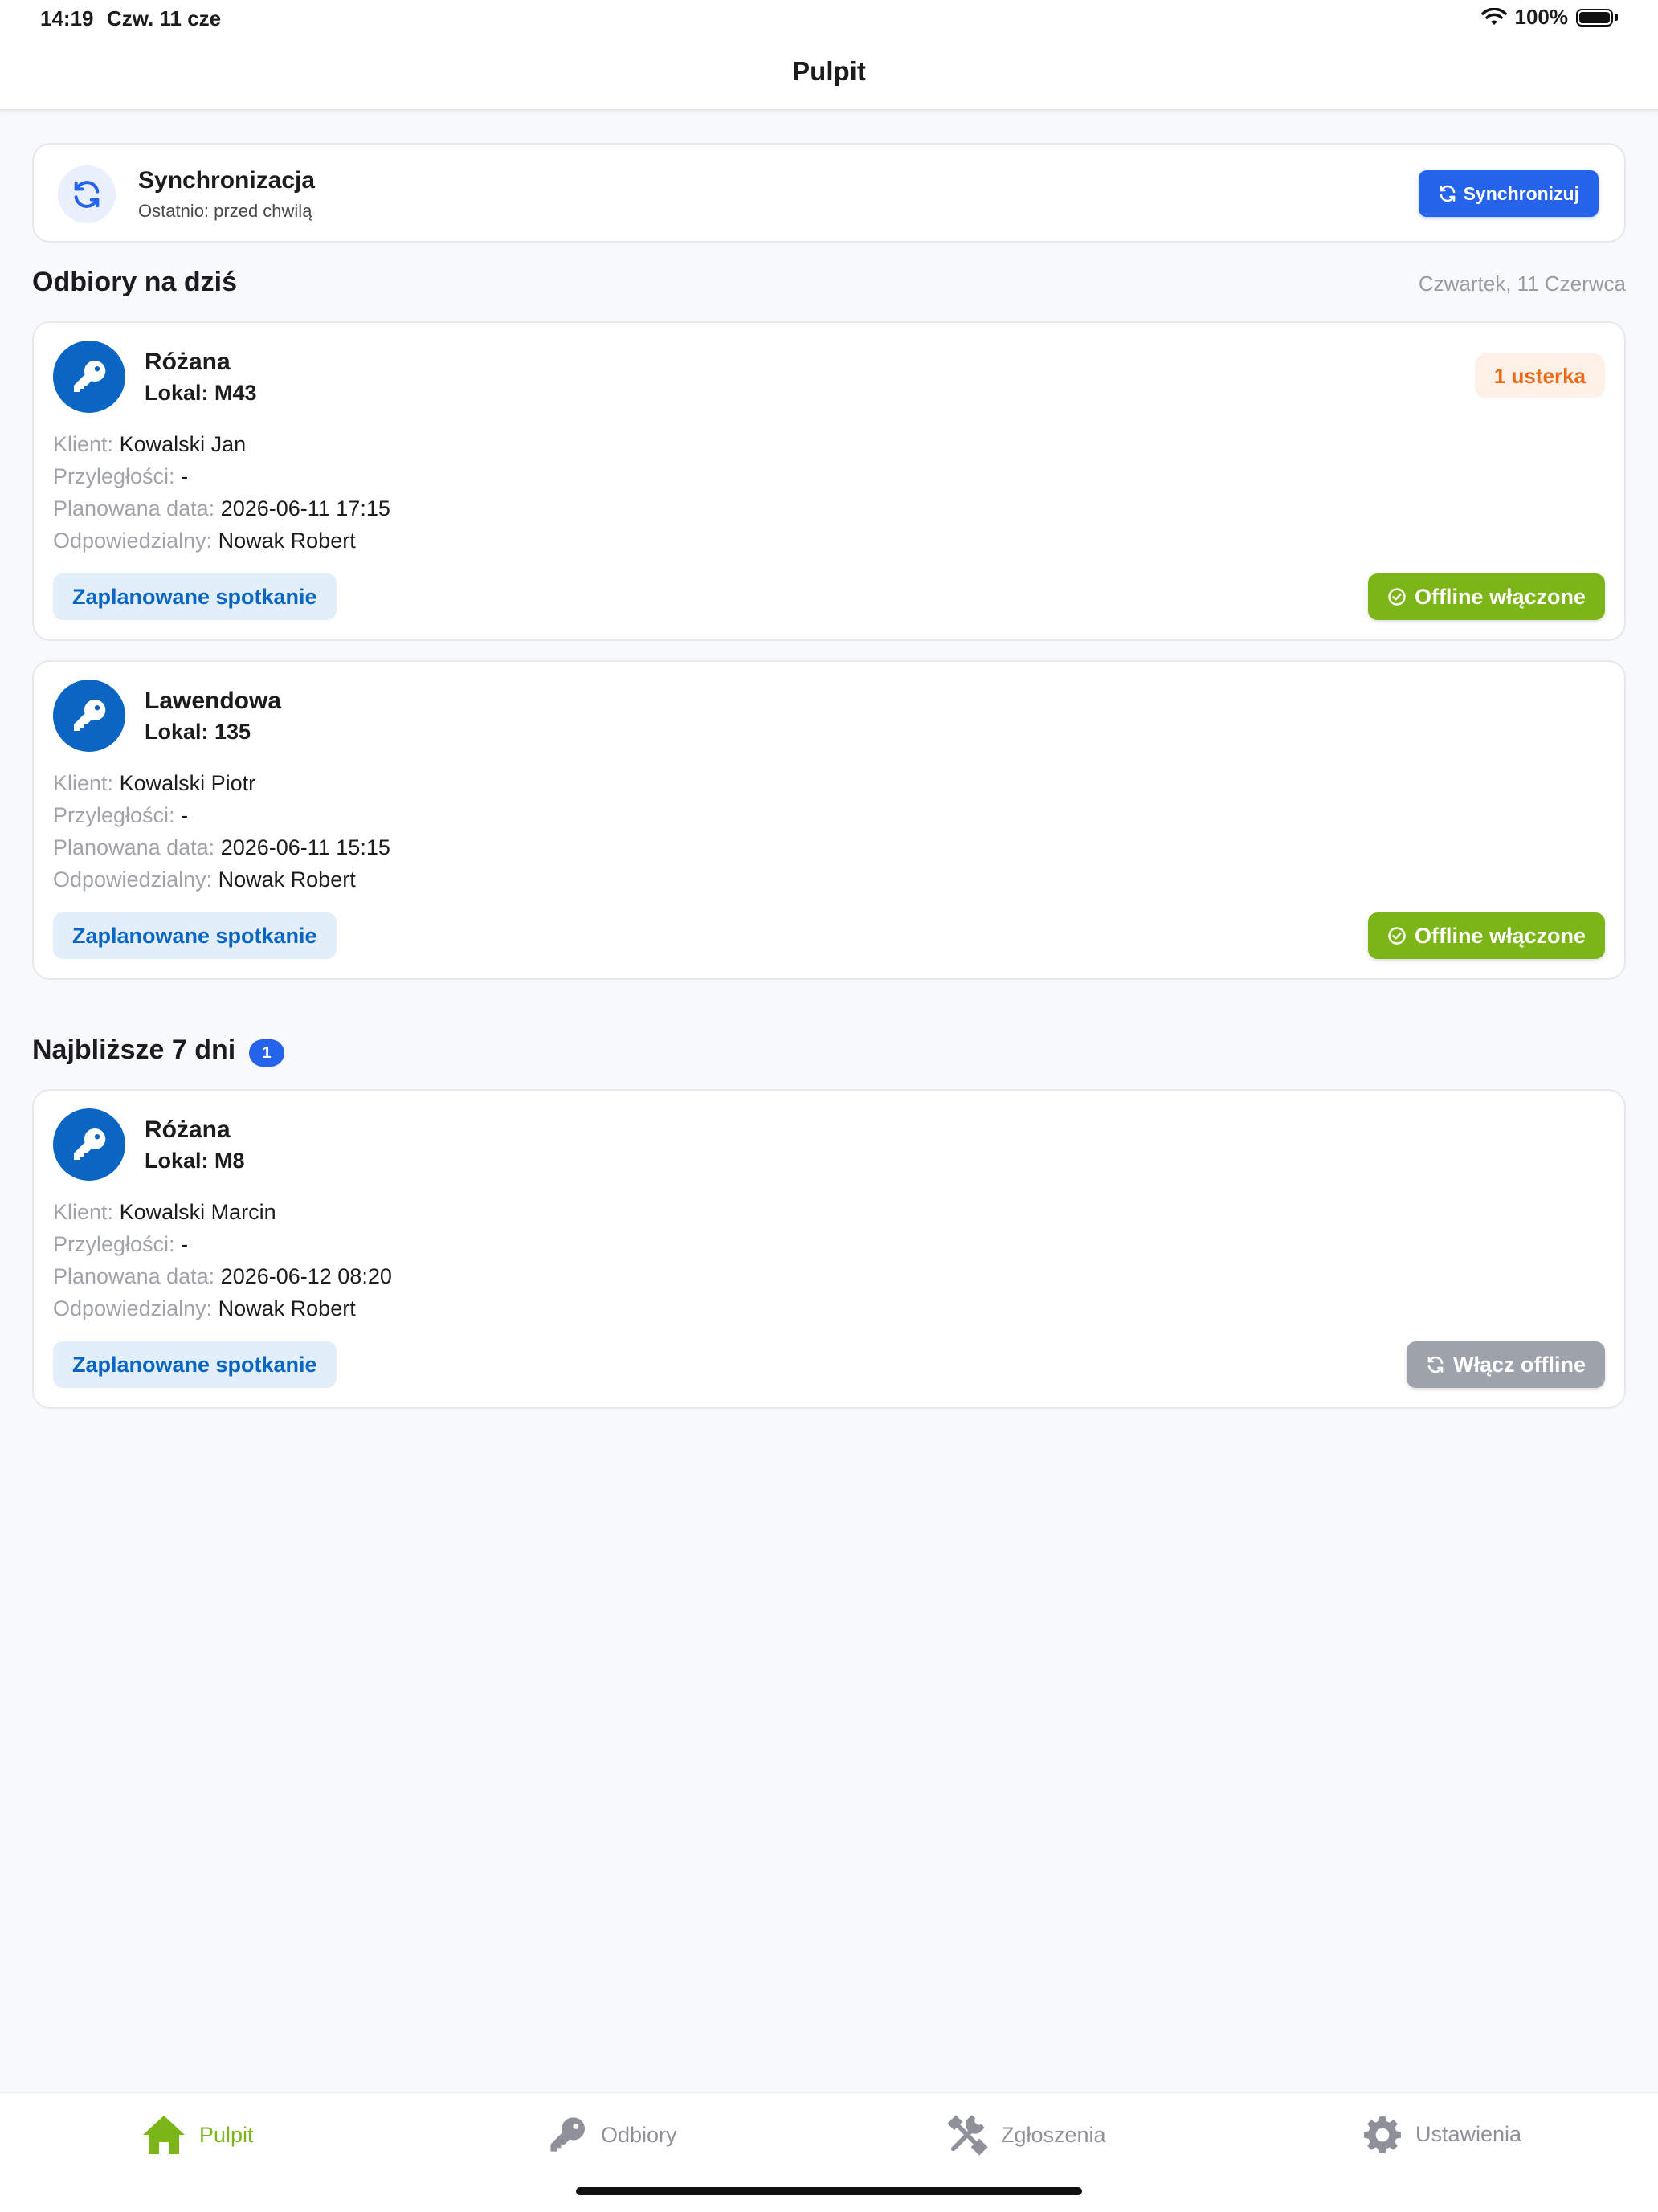 This screenshot has width=1658, height=2212. What do you see at coordinates (225, 211) in the screenshot?
I see `sync-last-time: Ostatnio: przed chwilą` at bounding box center [225, 211].